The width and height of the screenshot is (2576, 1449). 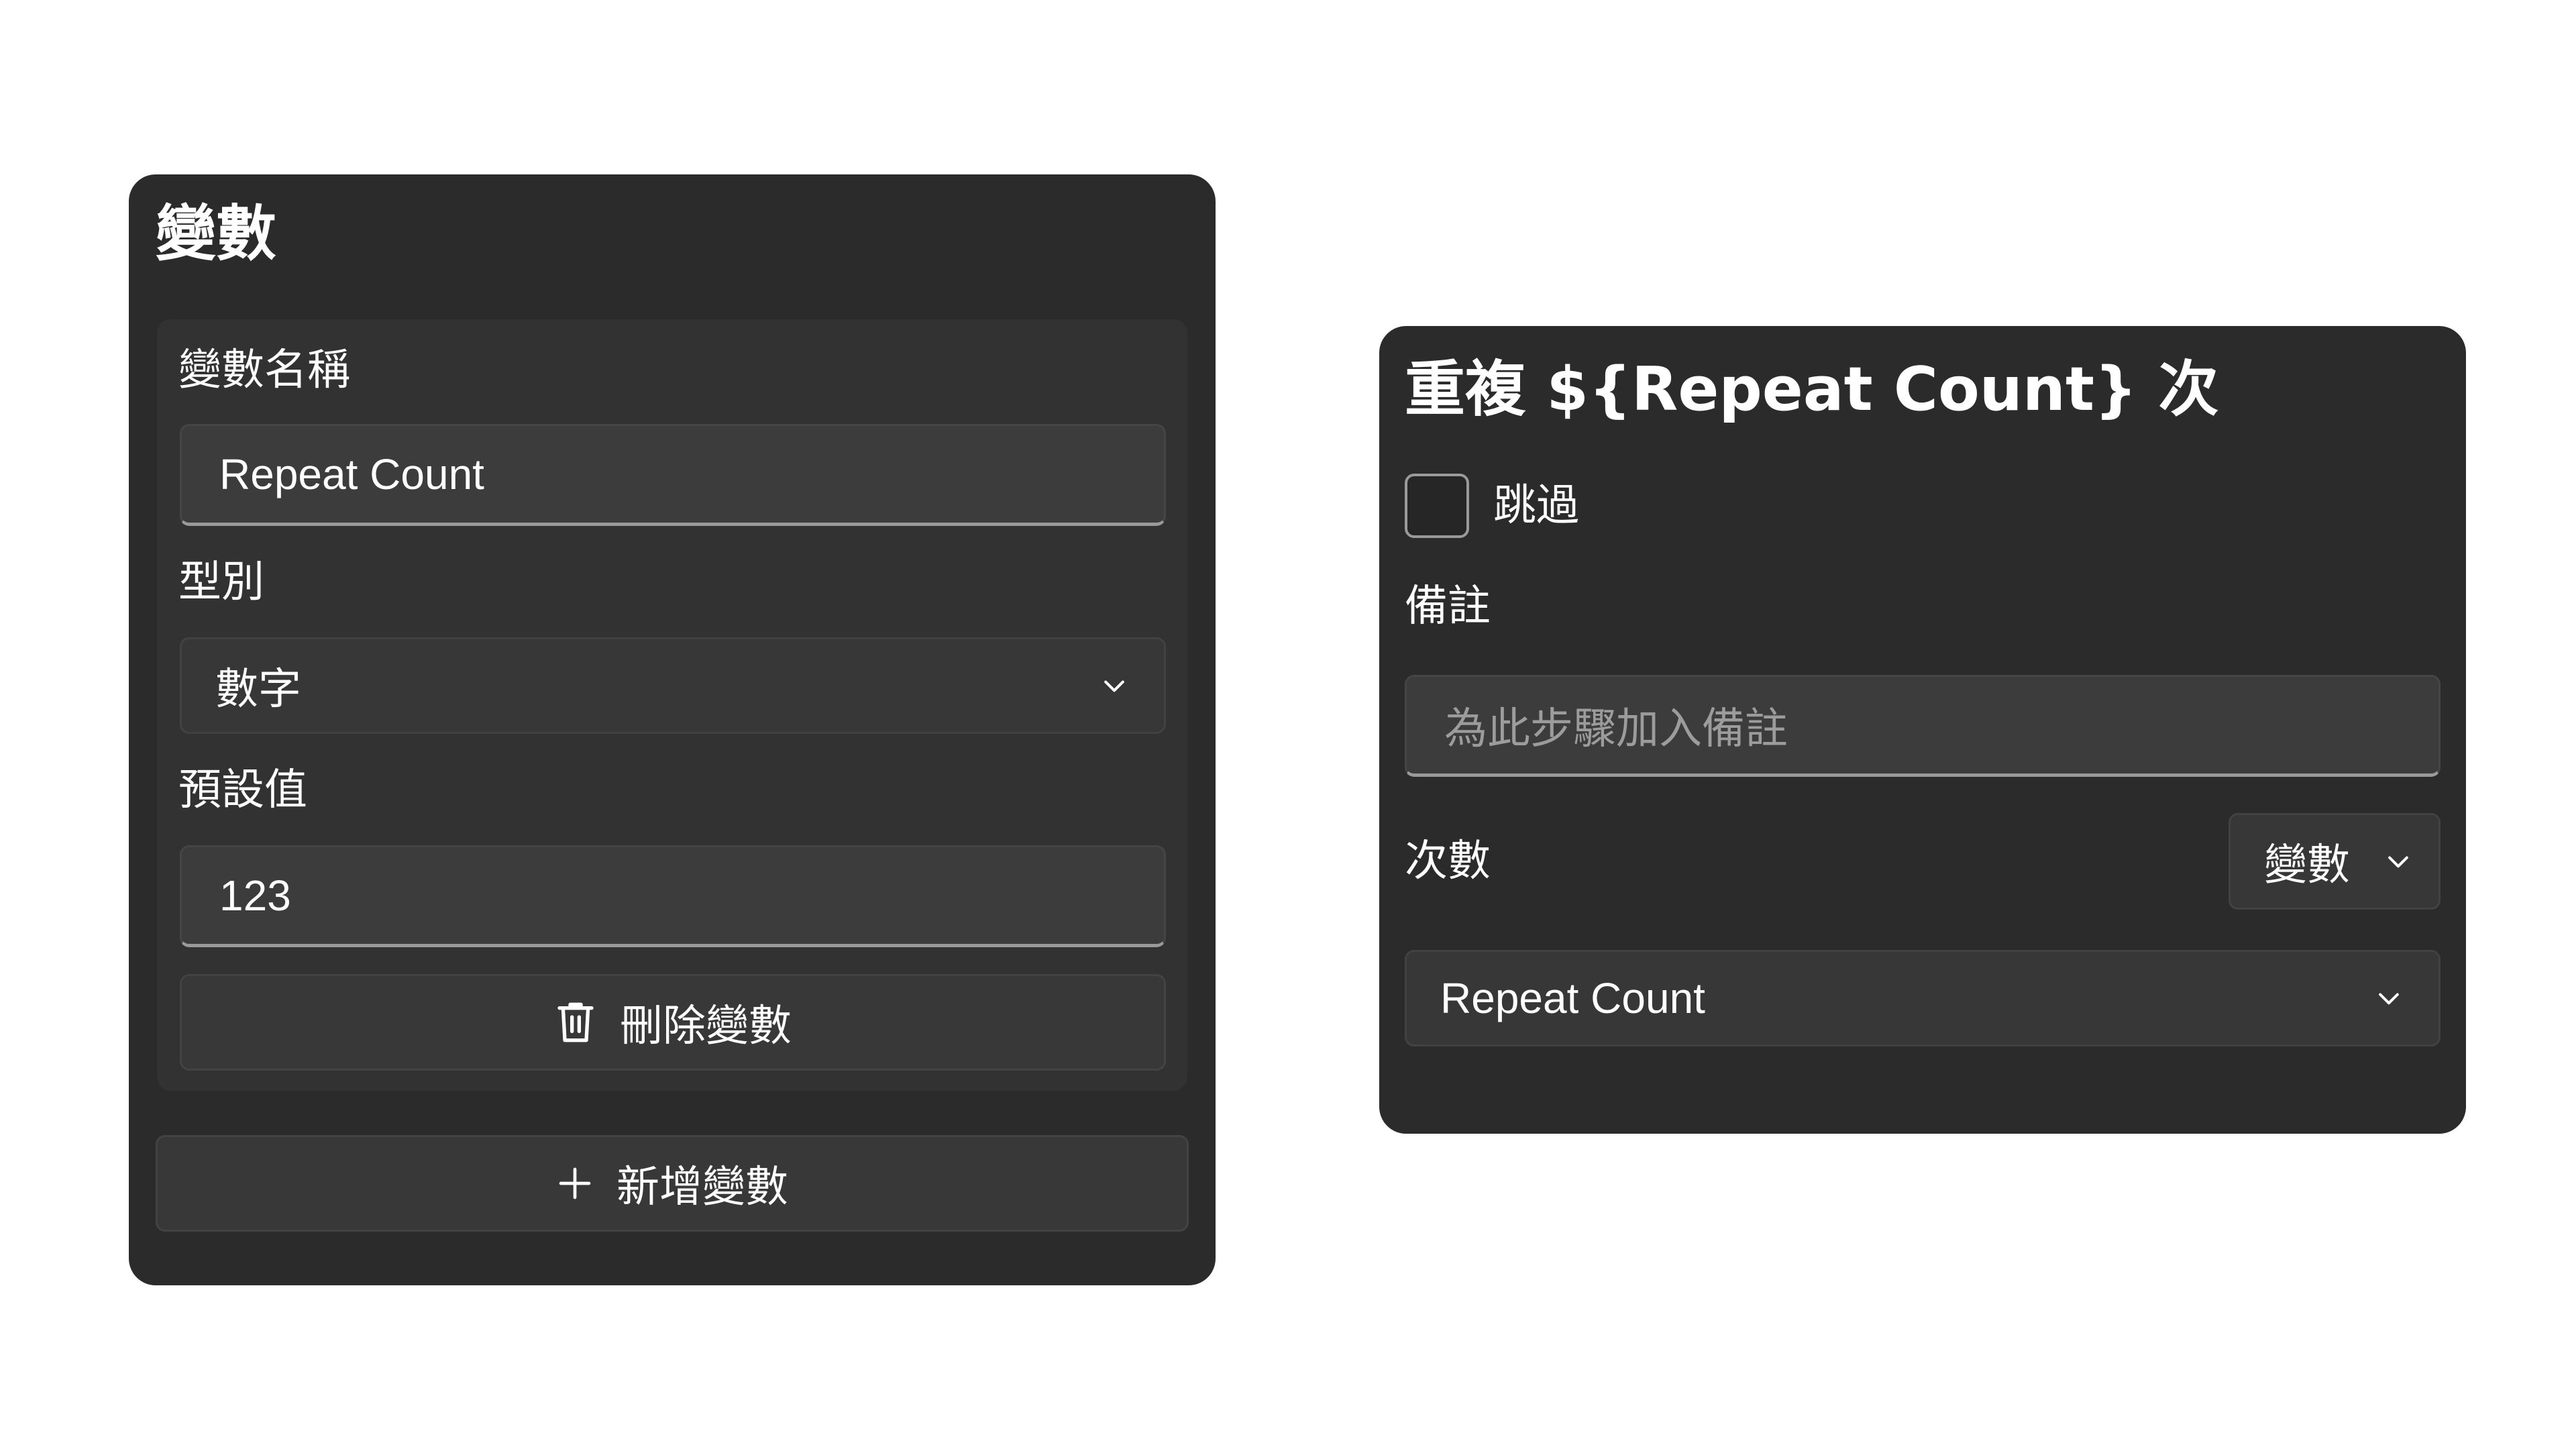 I want to click on default-value-label: 預設值, so click(x=242, y=790).